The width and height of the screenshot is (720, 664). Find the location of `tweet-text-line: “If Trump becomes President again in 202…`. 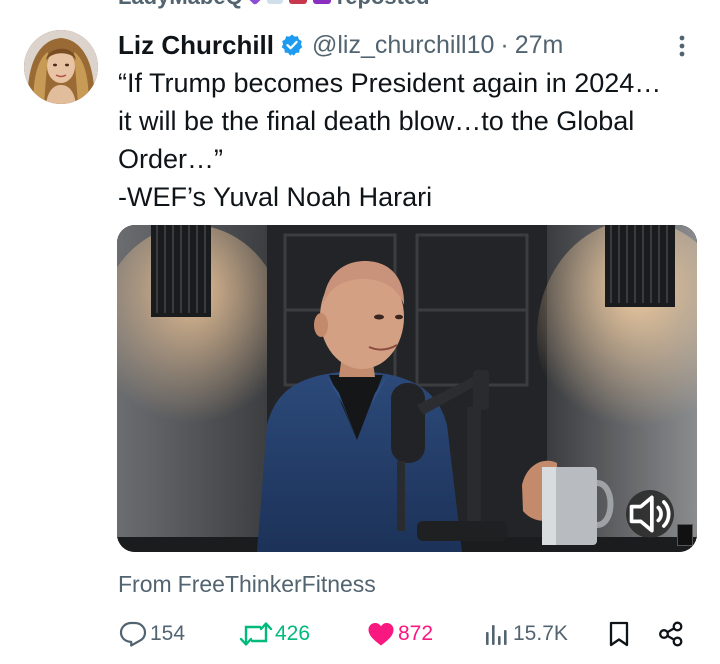

tweet-text-line: “If Trump becomes President again in 202… is located at coordinates (390, 83).